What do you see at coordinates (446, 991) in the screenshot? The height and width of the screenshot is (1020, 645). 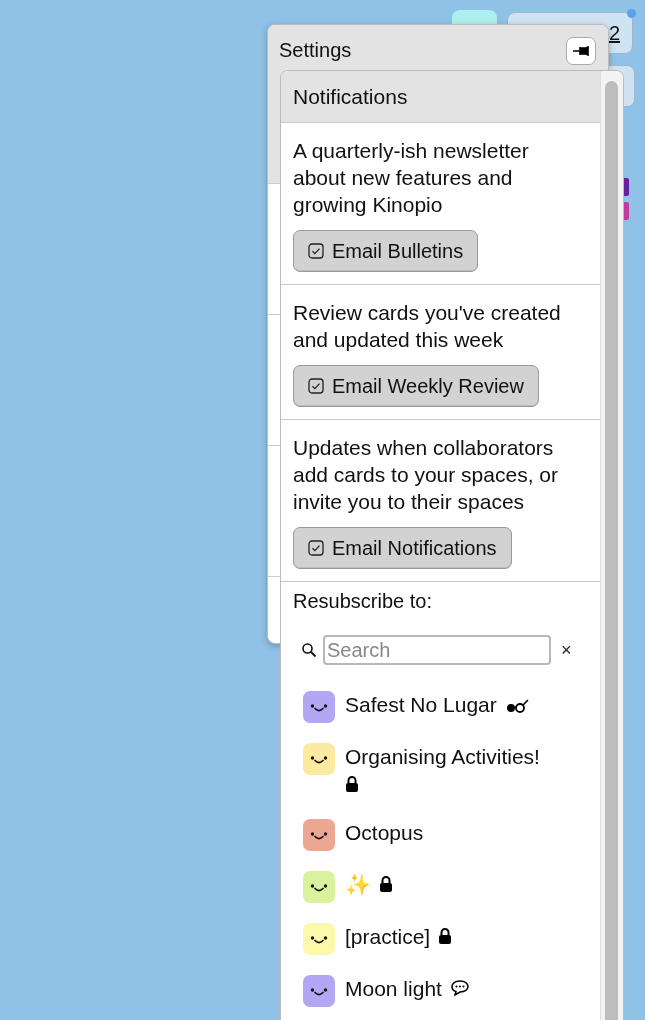 I see `space-item: Moon light` at bounding box center [446, 991].